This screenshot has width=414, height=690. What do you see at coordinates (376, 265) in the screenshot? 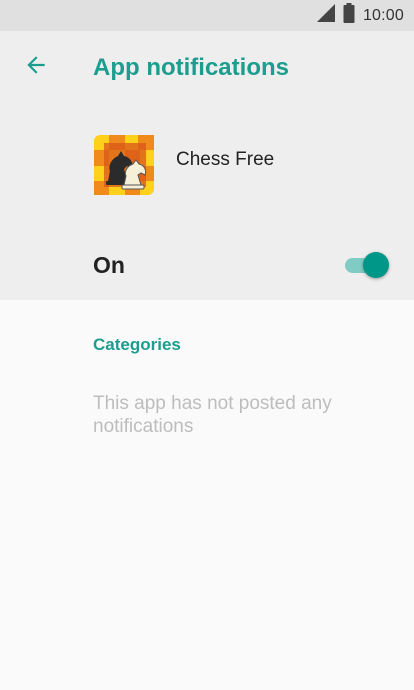
I see `toggle-thumb` at bounding box center [376, 265].